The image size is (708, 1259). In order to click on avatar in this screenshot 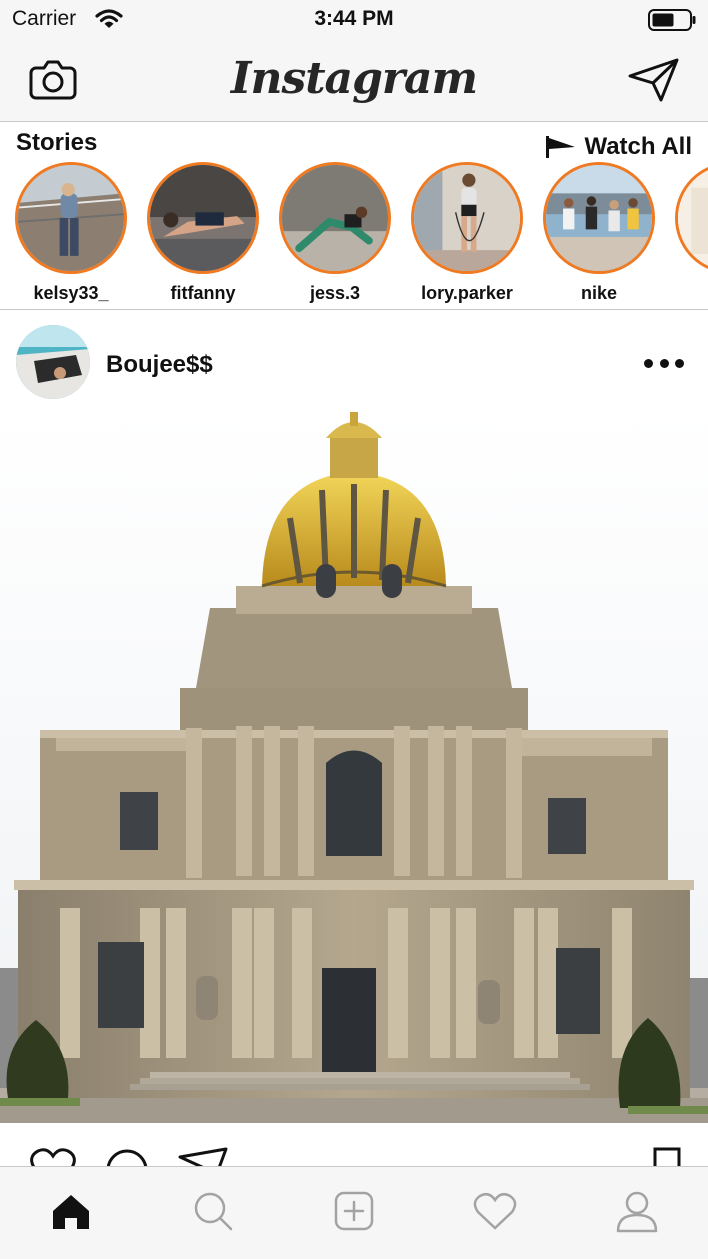, I will do `click(53, 362)`.